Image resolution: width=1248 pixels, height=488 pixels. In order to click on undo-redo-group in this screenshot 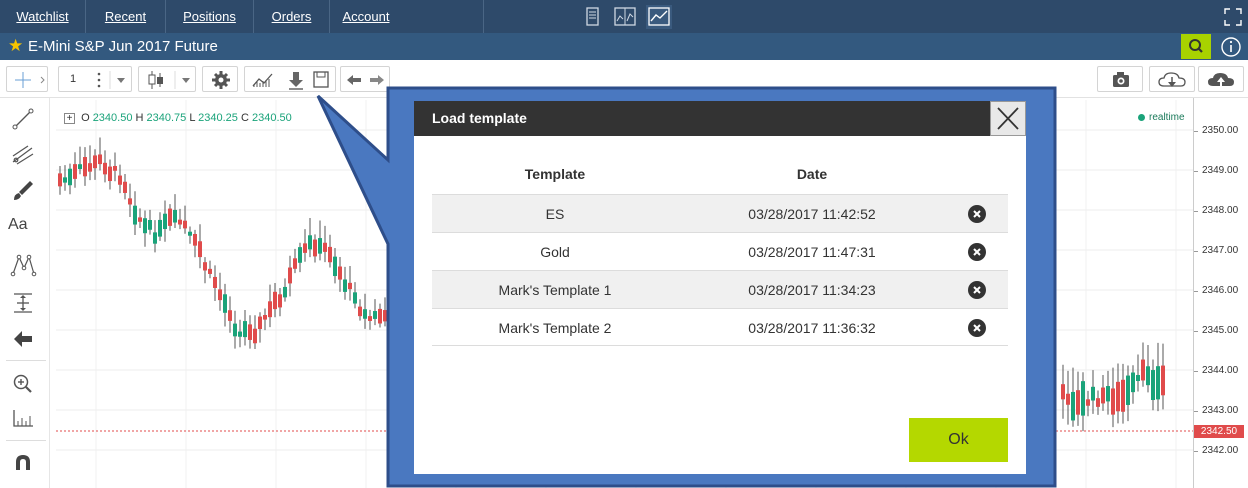, I will do `click(365, 79)`.